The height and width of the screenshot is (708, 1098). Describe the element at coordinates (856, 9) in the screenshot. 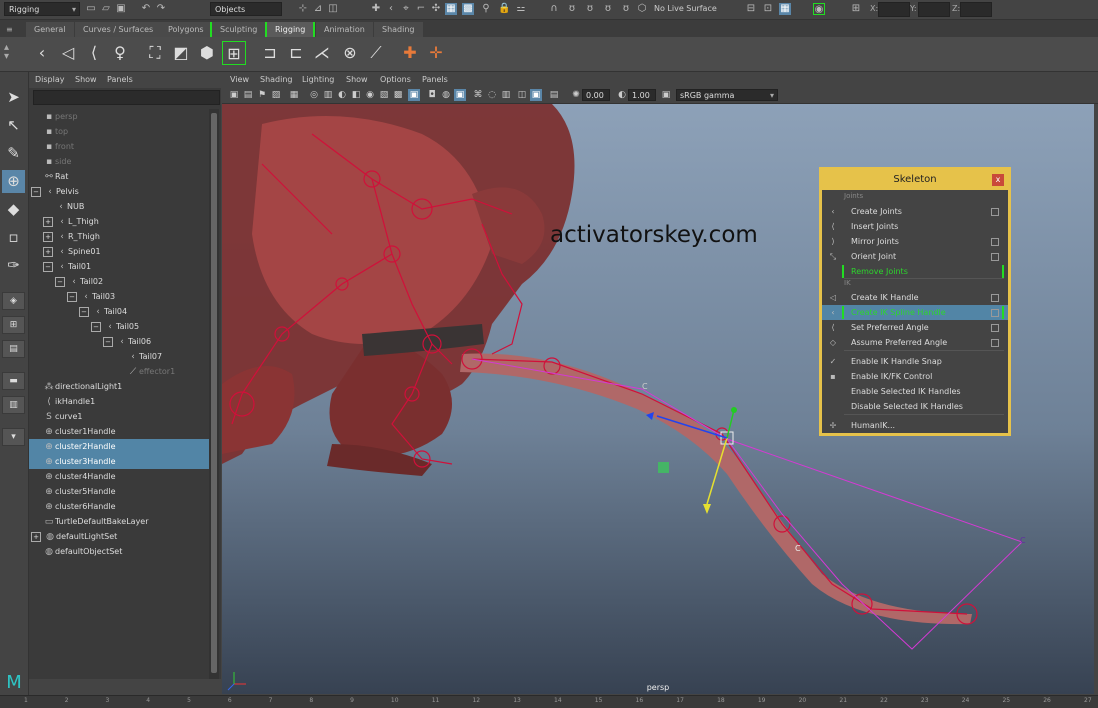

I see `transform-icon: ⊞` at that location.